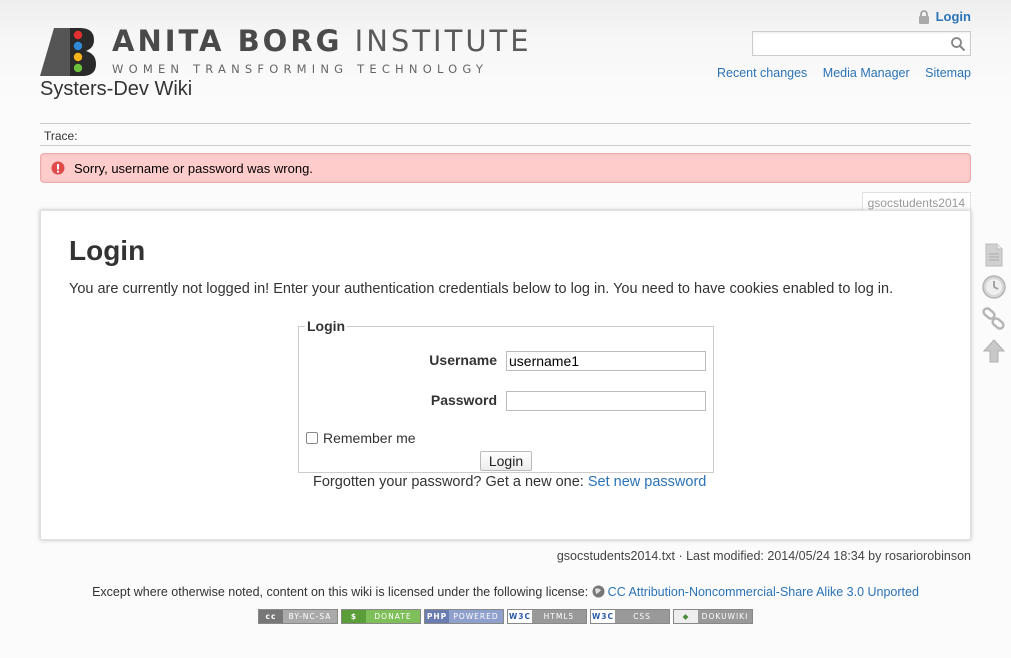 The width and height of the screenshot is (1011, 658). What do you see at coordinates (326, 326) in the screenshot?
I see `login-form-legend: Login` at bounding box center [326, 326].